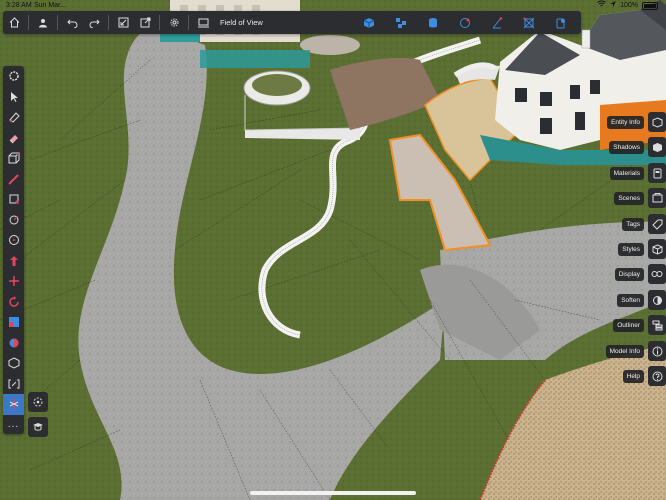 This screenshot has width=666, height=500. Describe the element at coordinates (13, 220) in the screenshot. I see `tape-icon` at that location.